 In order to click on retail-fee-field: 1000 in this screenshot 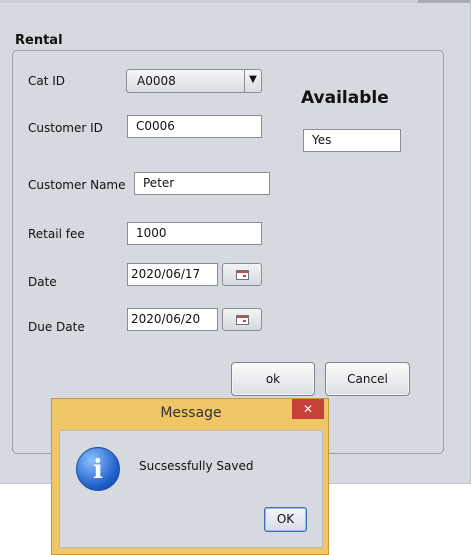, I will do `click(194, 233)`.